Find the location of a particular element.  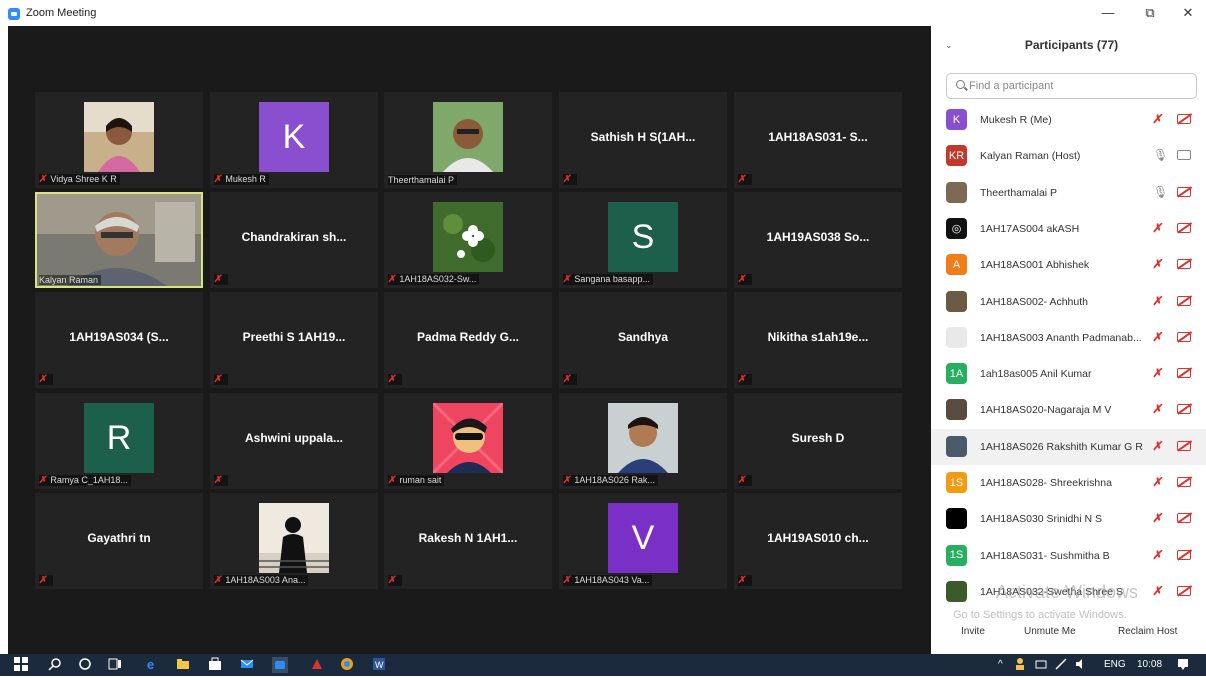

network-icon is located at coordinates (1042, 665).